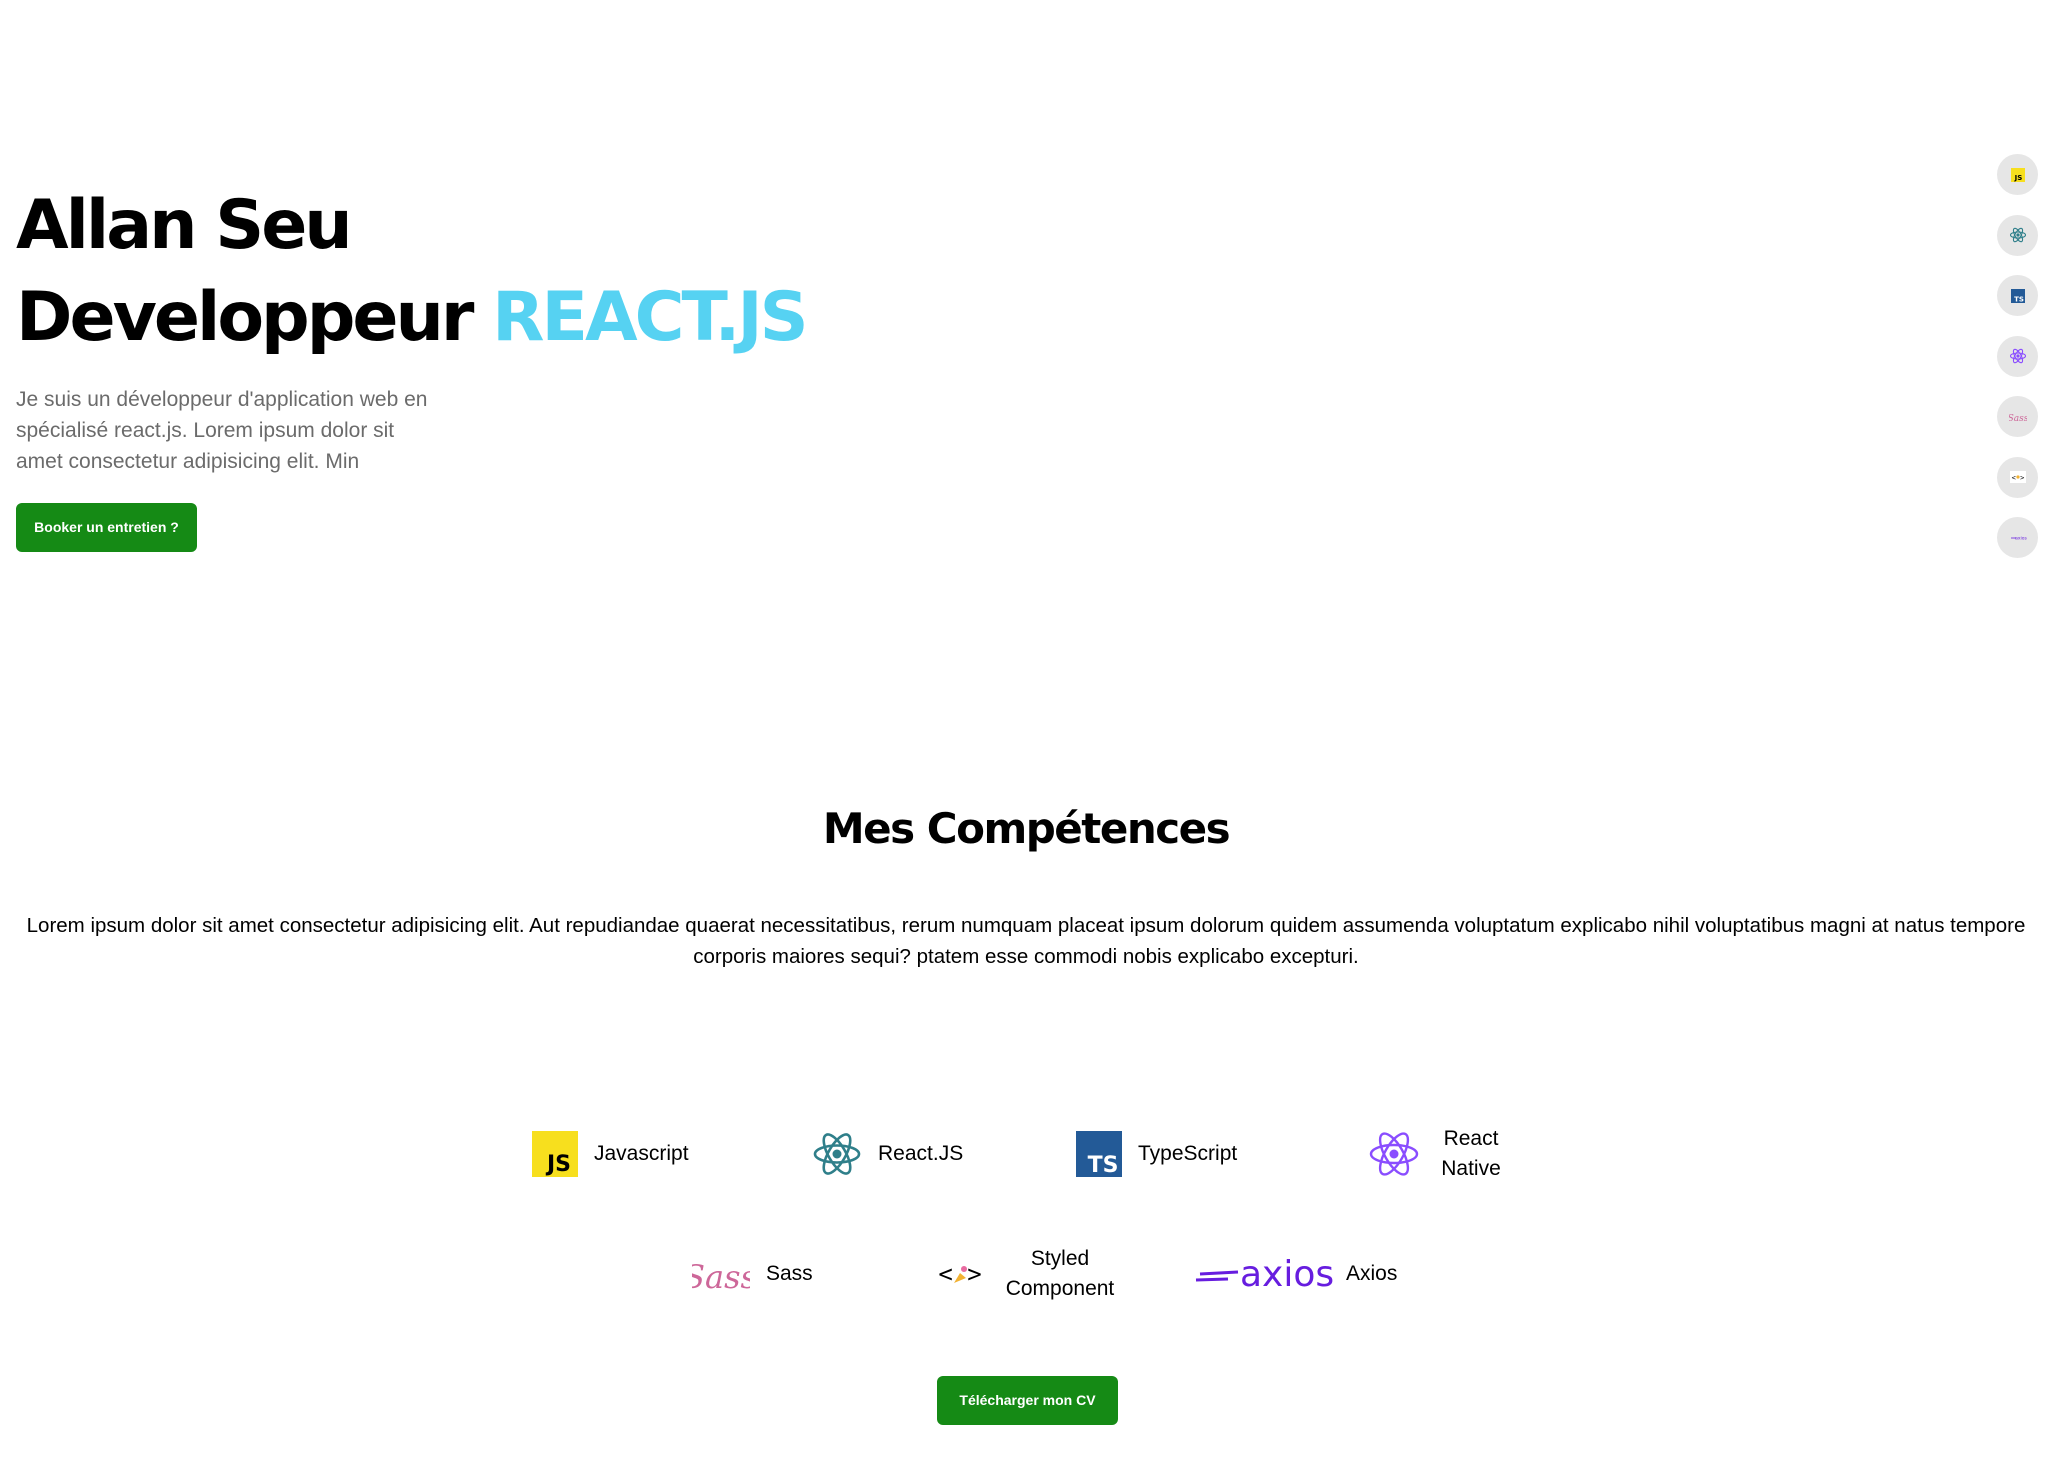 The image size is (2068, 1472). I want to click on rail-item-styled-component: < >, so click(2017, 477).